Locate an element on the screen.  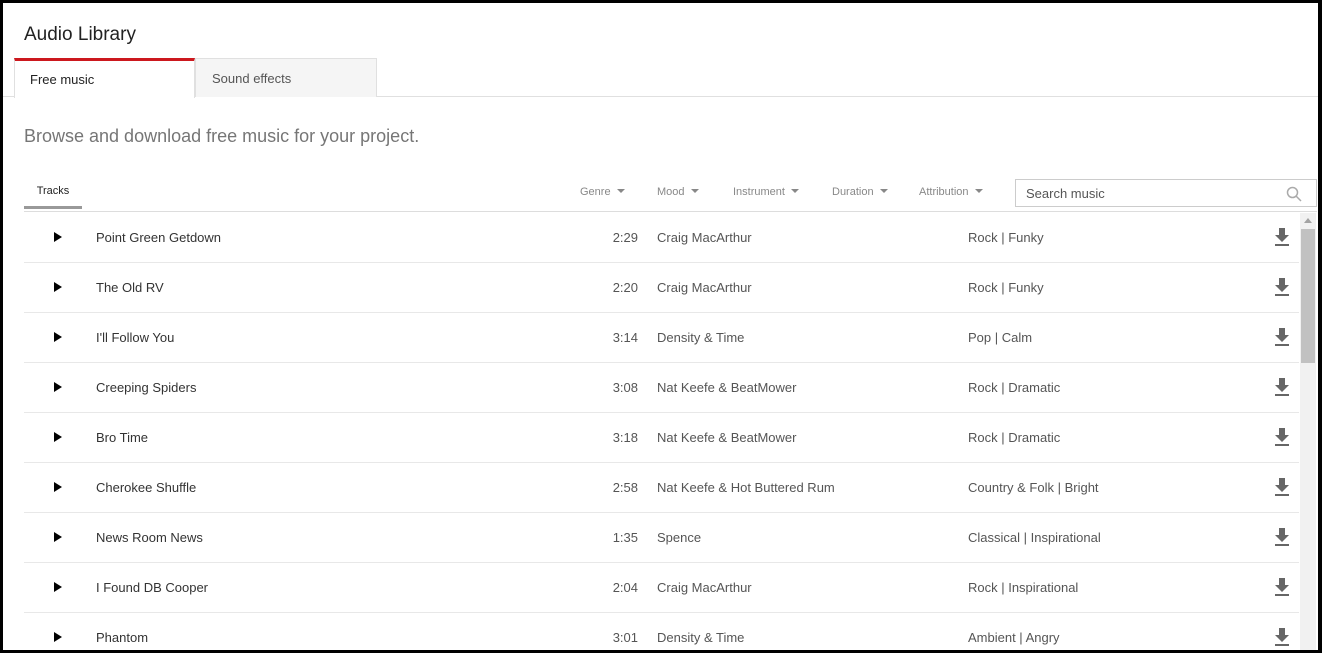
mood-filter: Mood is located at coordinates (678, 192).